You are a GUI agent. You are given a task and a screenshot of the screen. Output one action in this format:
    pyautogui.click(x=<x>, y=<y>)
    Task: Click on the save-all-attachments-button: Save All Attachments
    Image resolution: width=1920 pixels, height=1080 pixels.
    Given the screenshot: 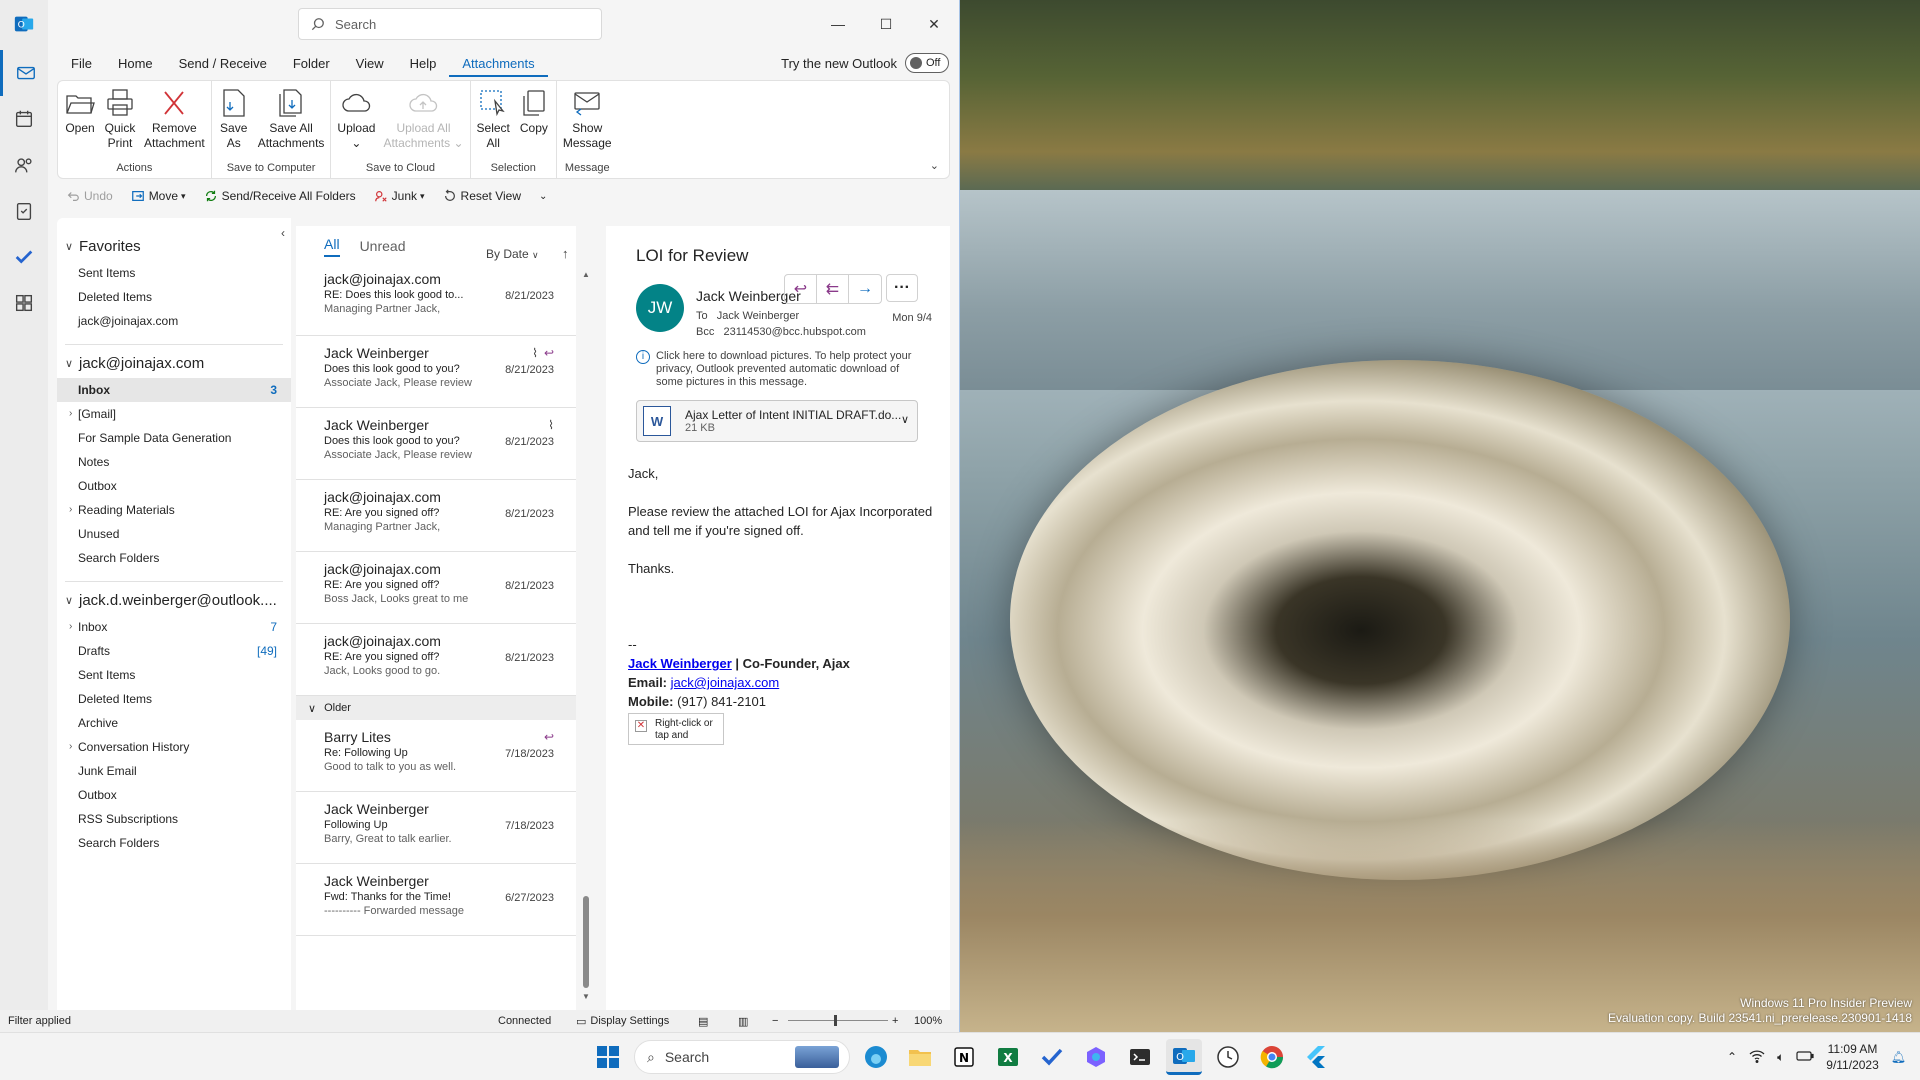 What is the action you would take?
    pyautogui.click(x=291, y=122)
    